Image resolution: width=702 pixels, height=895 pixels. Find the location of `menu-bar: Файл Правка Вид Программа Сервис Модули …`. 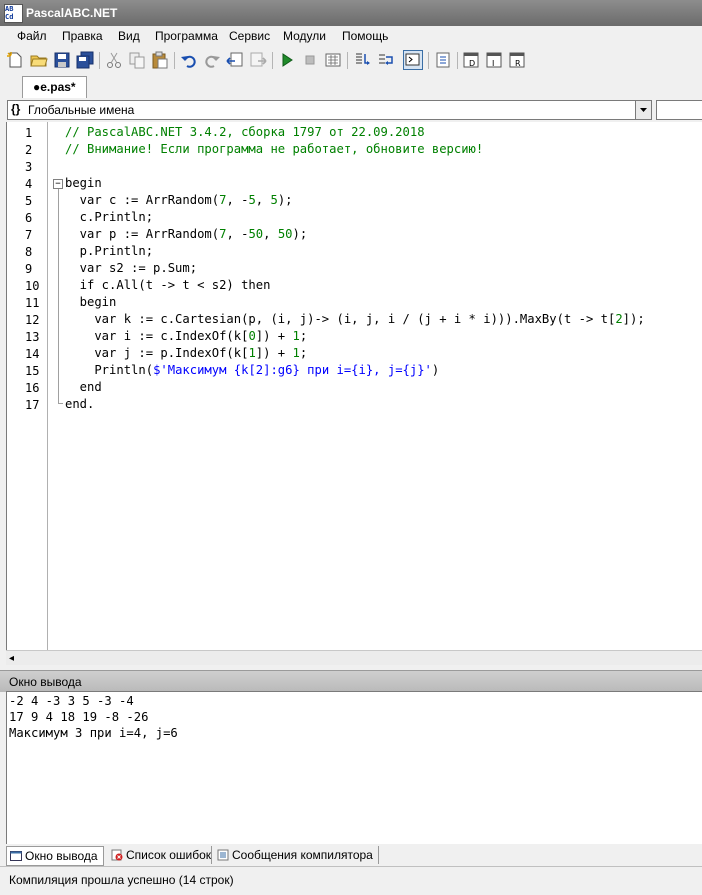

menu-bar: Файл Правка Вид Программа Сервис Модули … is located at coordinates (351, 36).